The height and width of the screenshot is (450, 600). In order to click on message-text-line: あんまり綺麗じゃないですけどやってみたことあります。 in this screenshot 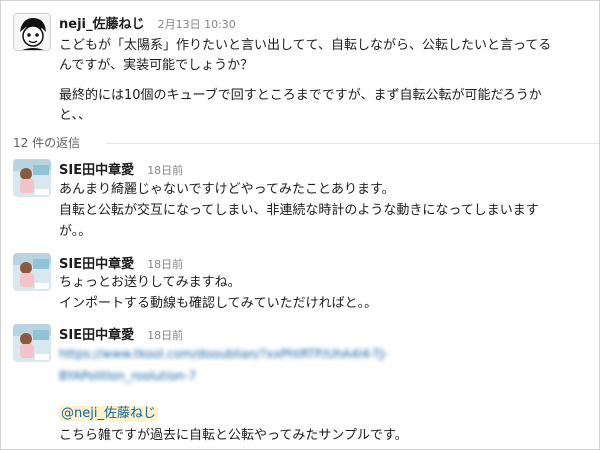, I will do `click(227, 189)`.